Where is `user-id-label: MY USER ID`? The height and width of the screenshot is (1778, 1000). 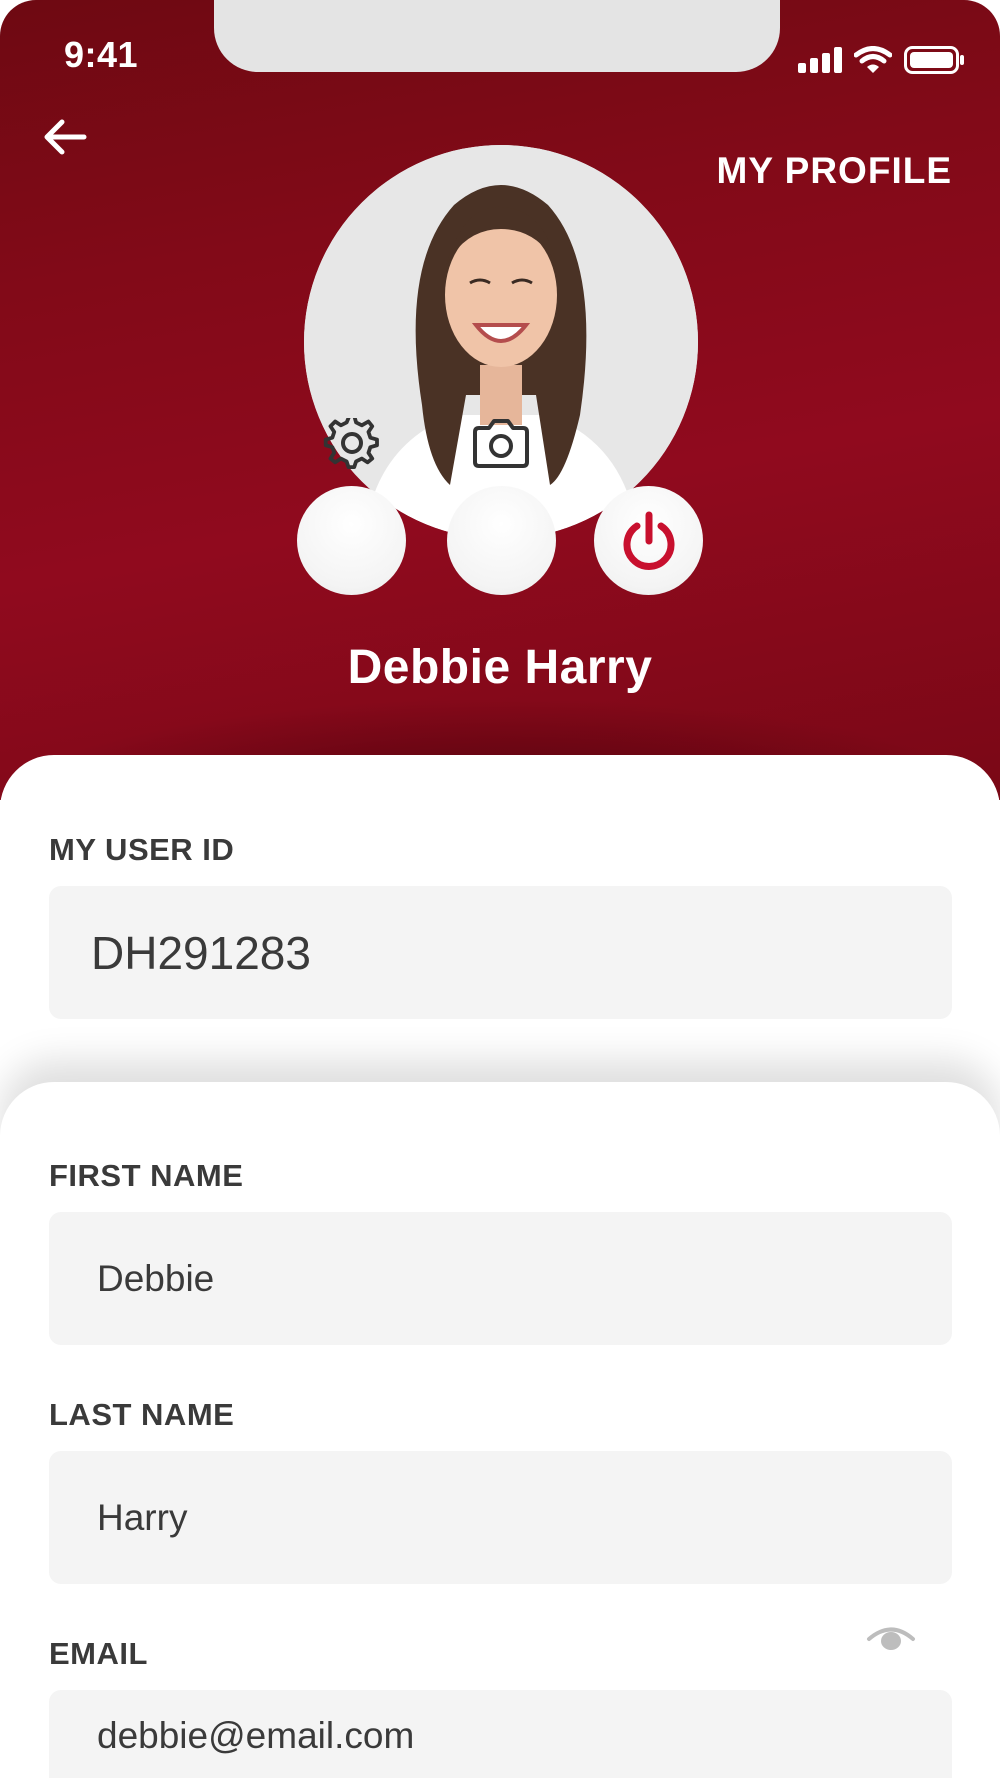
user-id-label: MY USER ID is located at coordinates (142, 849).